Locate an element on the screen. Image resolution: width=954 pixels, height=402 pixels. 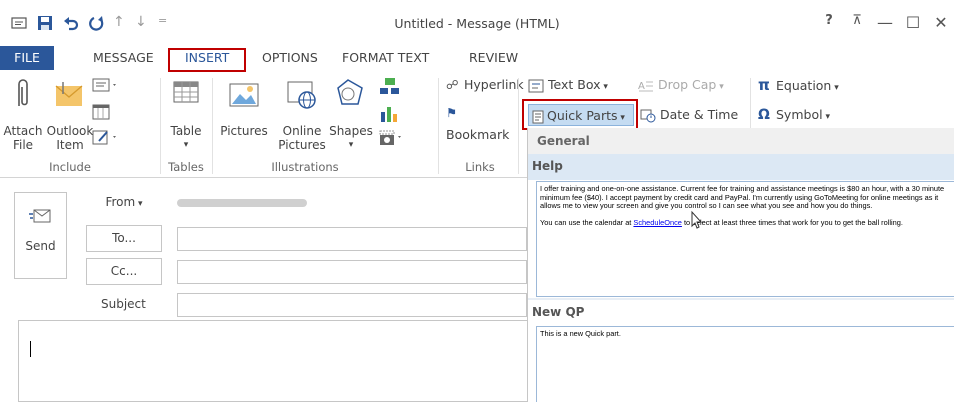
blurred-address is located at coordinates (242, 203).